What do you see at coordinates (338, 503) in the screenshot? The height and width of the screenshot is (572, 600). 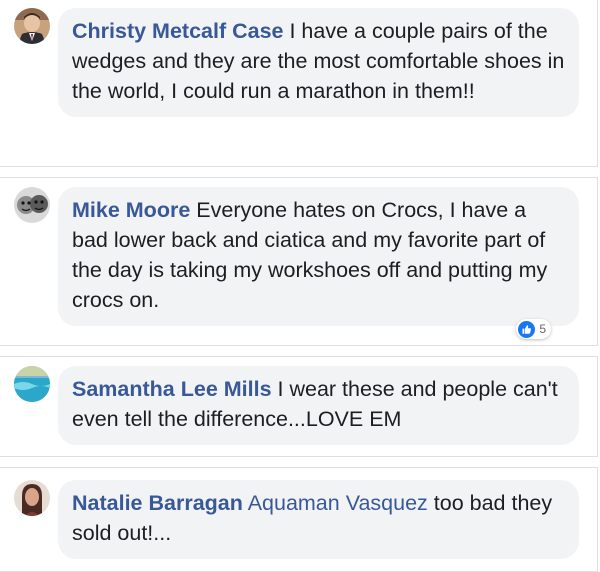 I see `mention-link: Aquaman Vasquez` at bounding box center [338, 503].